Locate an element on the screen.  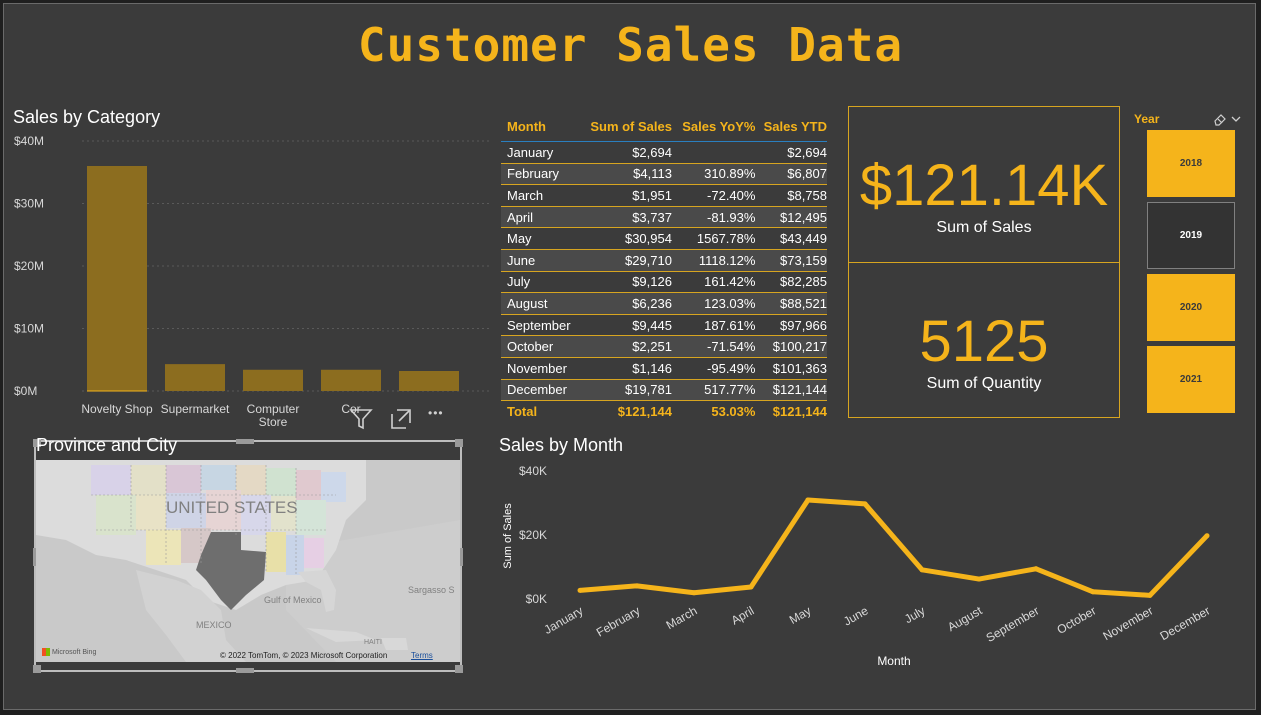
year-tile-2021: 2021 is located at coordinates (1191, 379).